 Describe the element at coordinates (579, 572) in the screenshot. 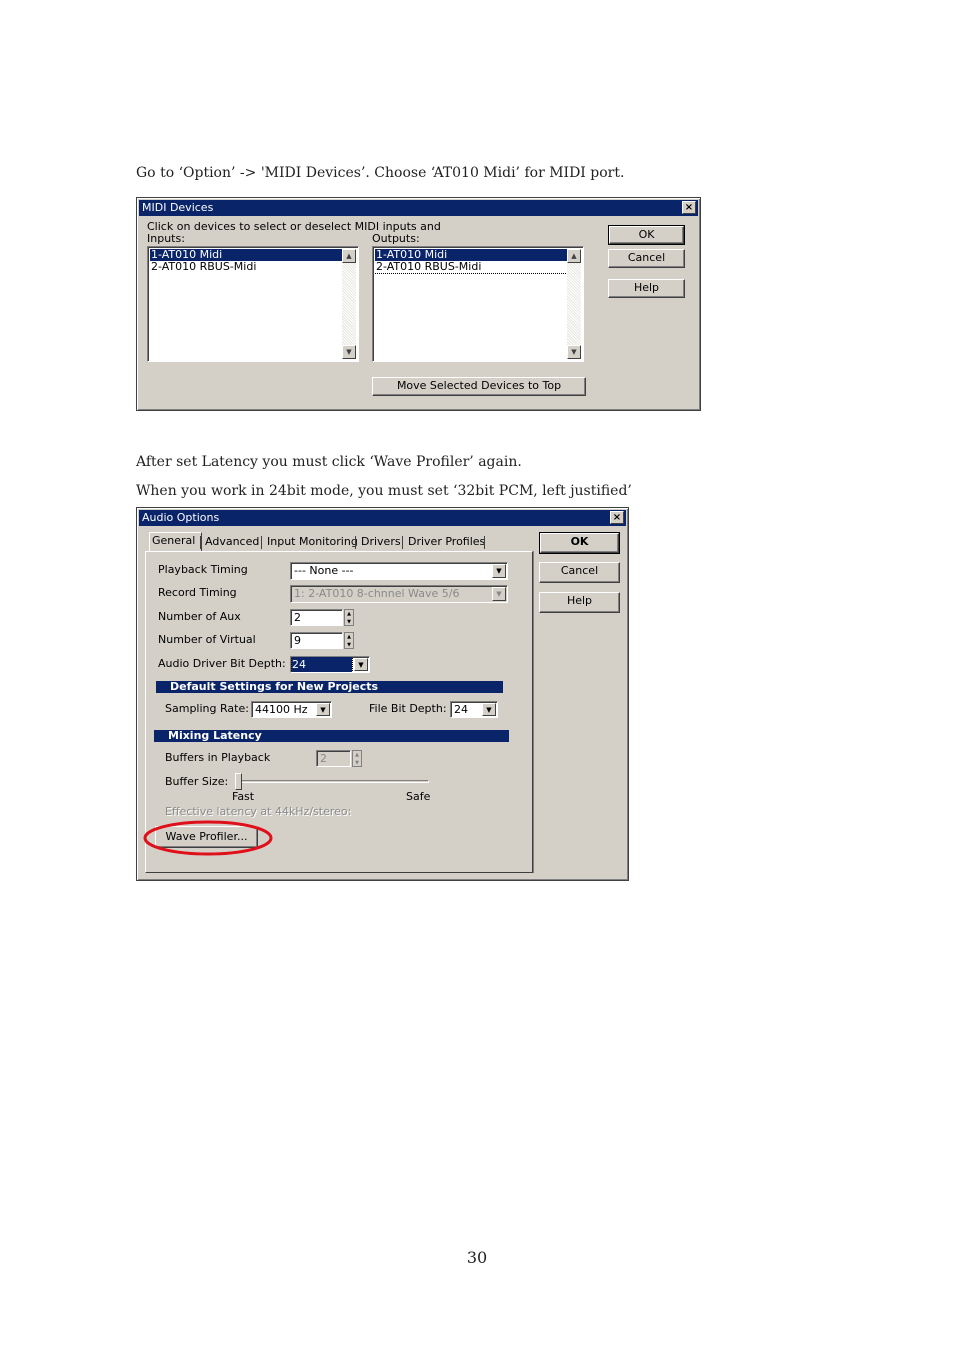

I see `audio-cancel-button: Cancel` at that location.